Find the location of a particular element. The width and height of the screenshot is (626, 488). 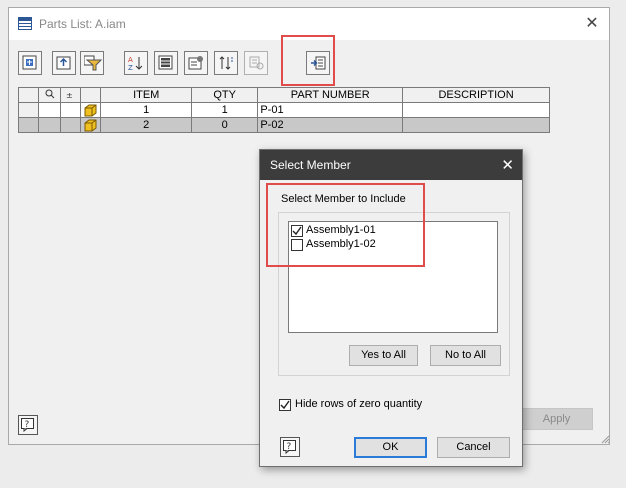

hide-zero-quantity-label: Hide rows of zero quantity is located at coordinates (359, 404).